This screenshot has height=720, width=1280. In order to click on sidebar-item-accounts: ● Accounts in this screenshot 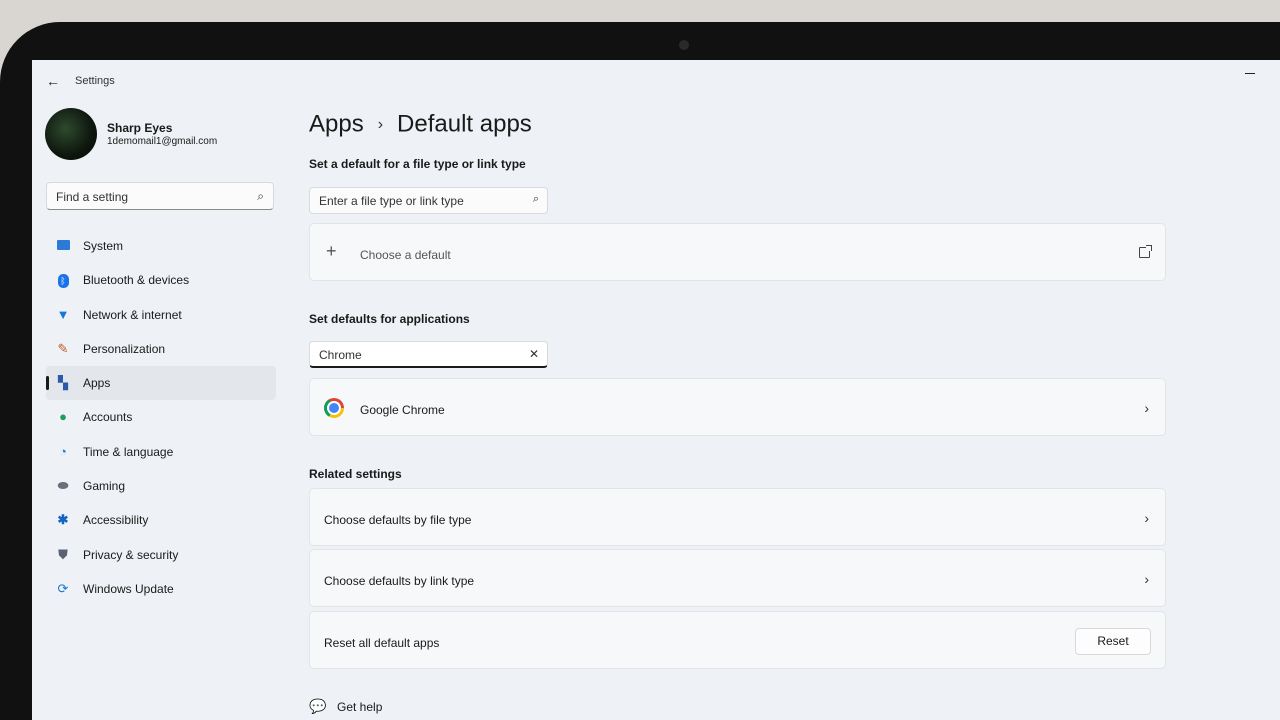, I will do `click(161, 417)`.